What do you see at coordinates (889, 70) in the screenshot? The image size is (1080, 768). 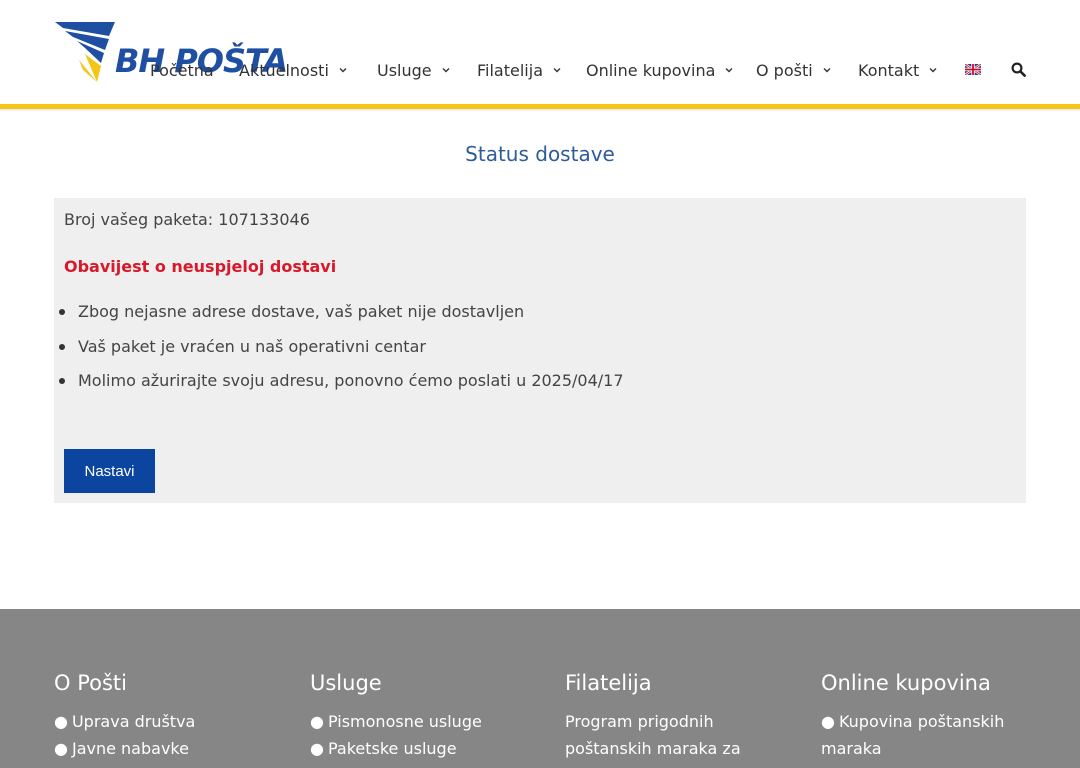 I see `nav-item-label: Kontakt` at bounding box center [889, 70].